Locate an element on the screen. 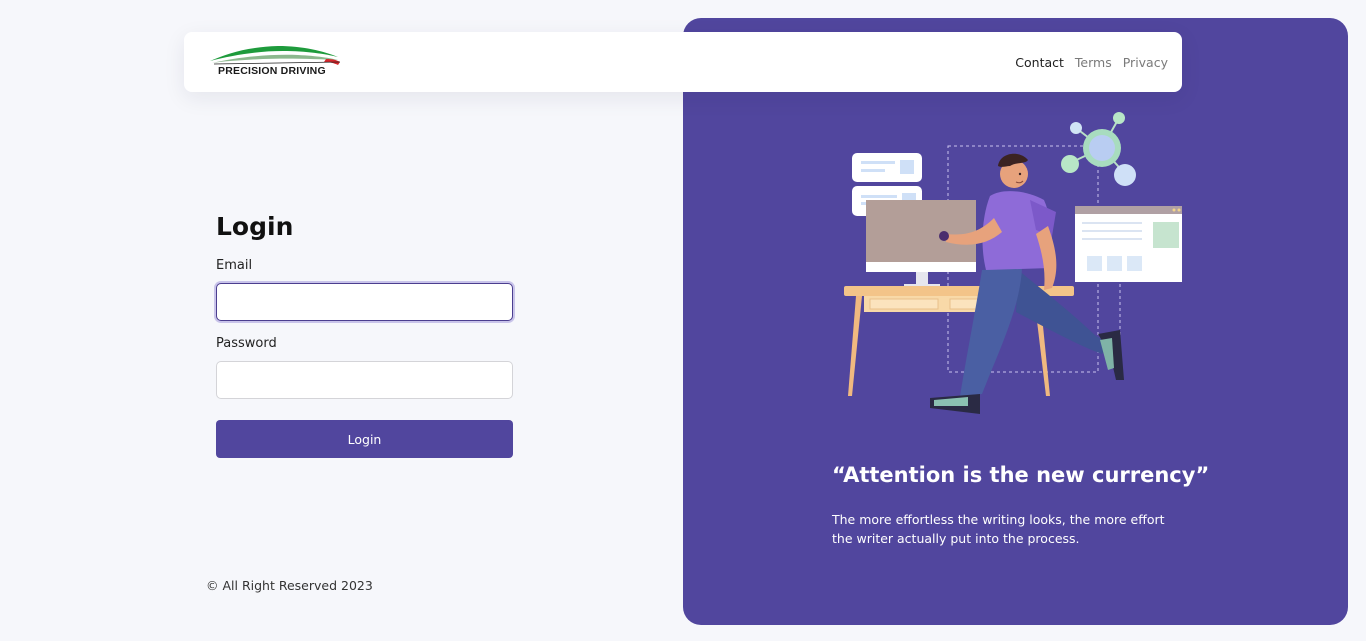 This screenshot has height=641, width=1366. email-label: Email is located at coordinates (234, 265).